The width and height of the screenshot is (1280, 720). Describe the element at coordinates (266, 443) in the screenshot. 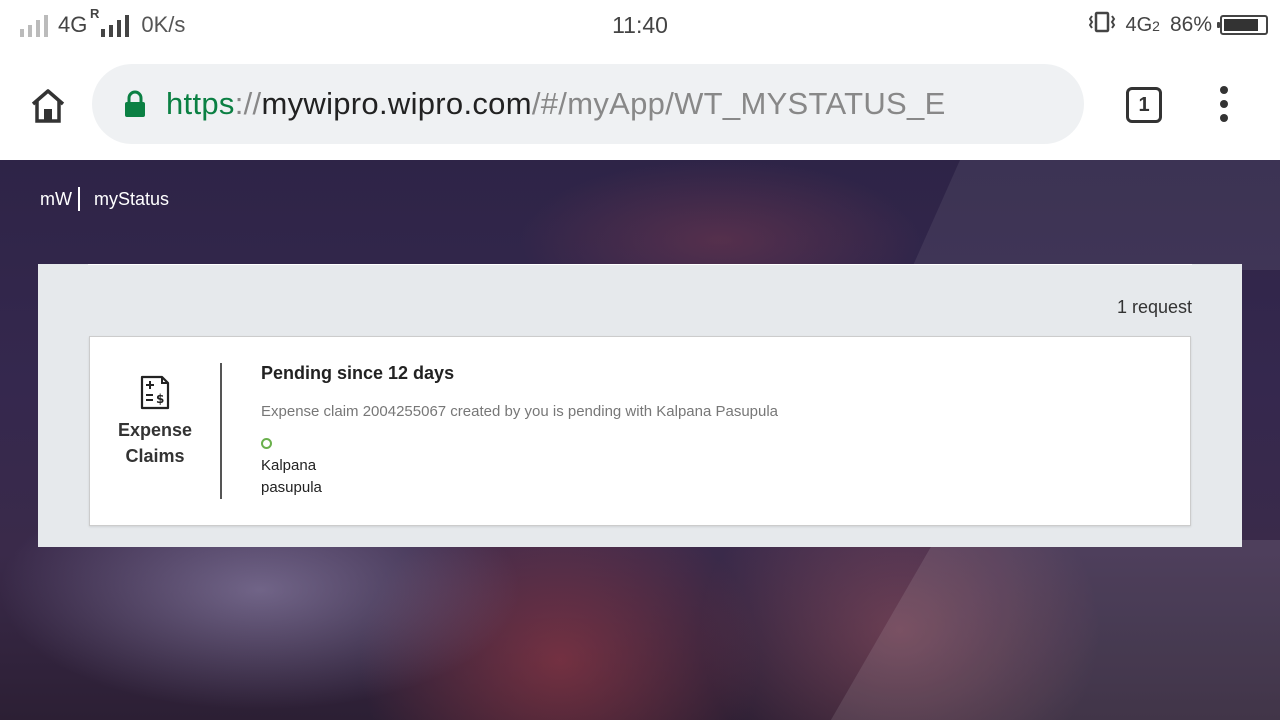

I see `status-indicator-icon` at that location.